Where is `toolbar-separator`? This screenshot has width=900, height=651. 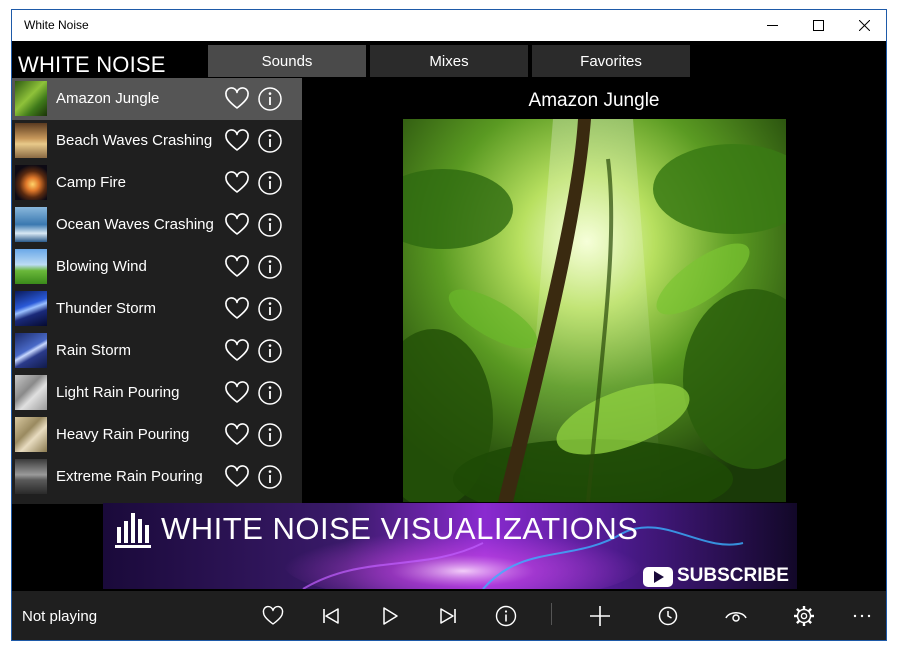
toolbar-separator is located at coordinates (551, 614).